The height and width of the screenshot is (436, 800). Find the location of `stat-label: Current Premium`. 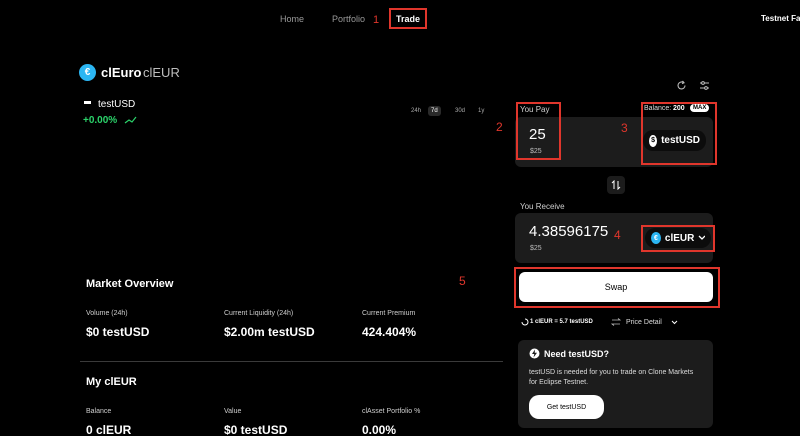

stat-label: Current Premium is located at coordinates (389, 313).